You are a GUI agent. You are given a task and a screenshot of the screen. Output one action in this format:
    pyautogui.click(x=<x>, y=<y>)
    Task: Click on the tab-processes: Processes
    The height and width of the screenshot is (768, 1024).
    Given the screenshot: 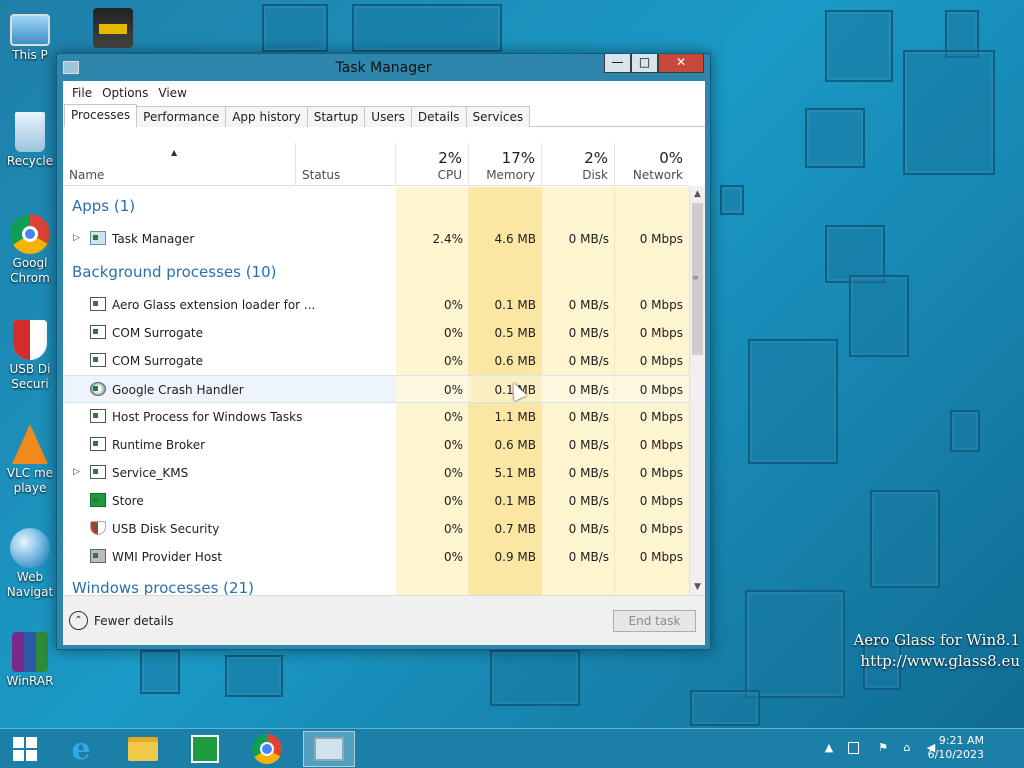 What is the action you would take?
    pyautogui.click(x=101, y=115)
    